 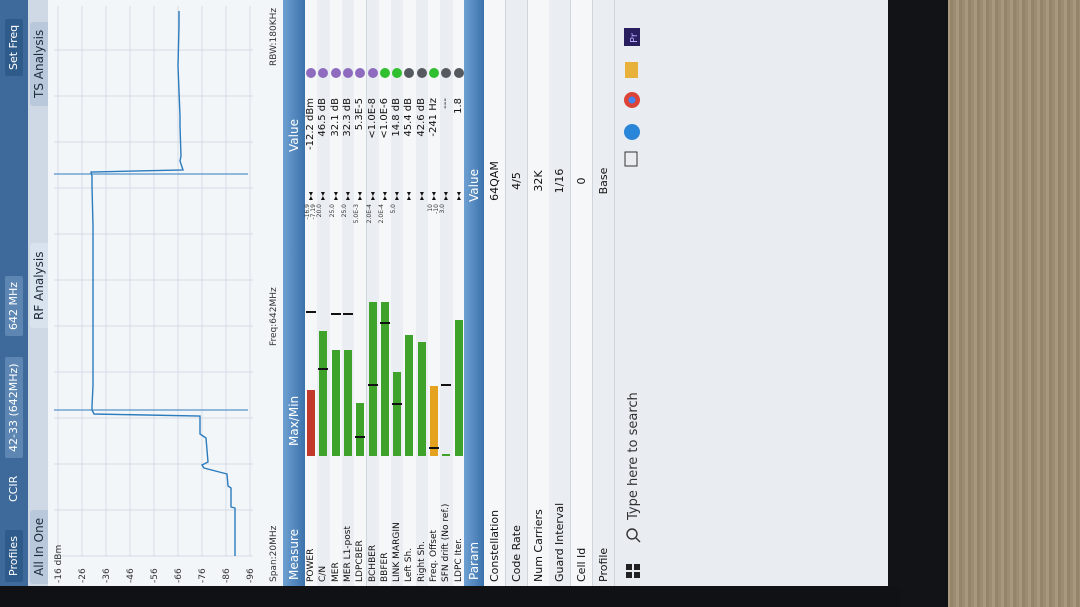 I want to click on measure-label: Right Sh., so click(x=421, y=561).